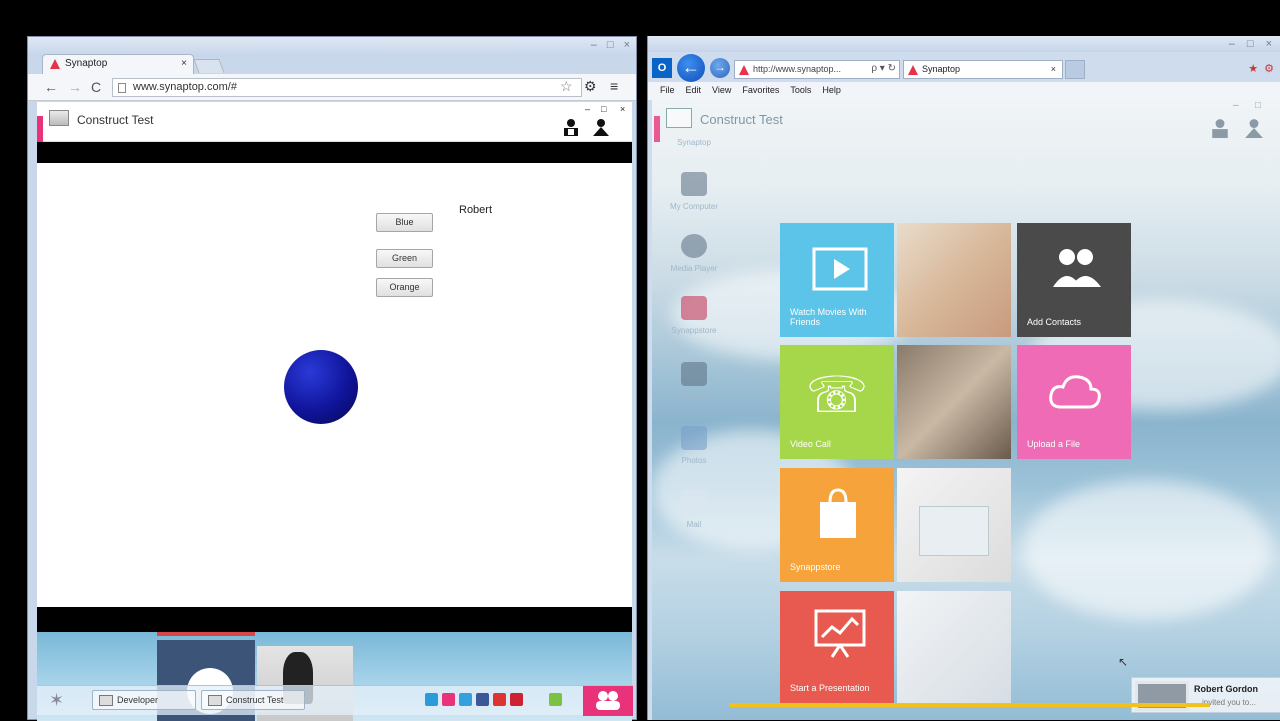 The width and height of the screenshot is (1280, 721). I want to click on ie-address-bar: http://www.synaptop... ρ ▾ ↻, so click(817, 69).